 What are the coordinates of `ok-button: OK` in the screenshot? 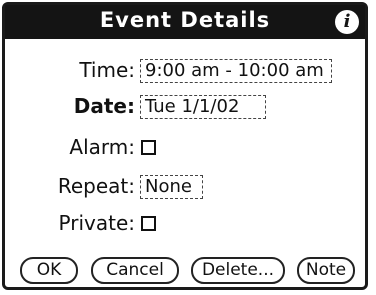 It's located at (49, 270).